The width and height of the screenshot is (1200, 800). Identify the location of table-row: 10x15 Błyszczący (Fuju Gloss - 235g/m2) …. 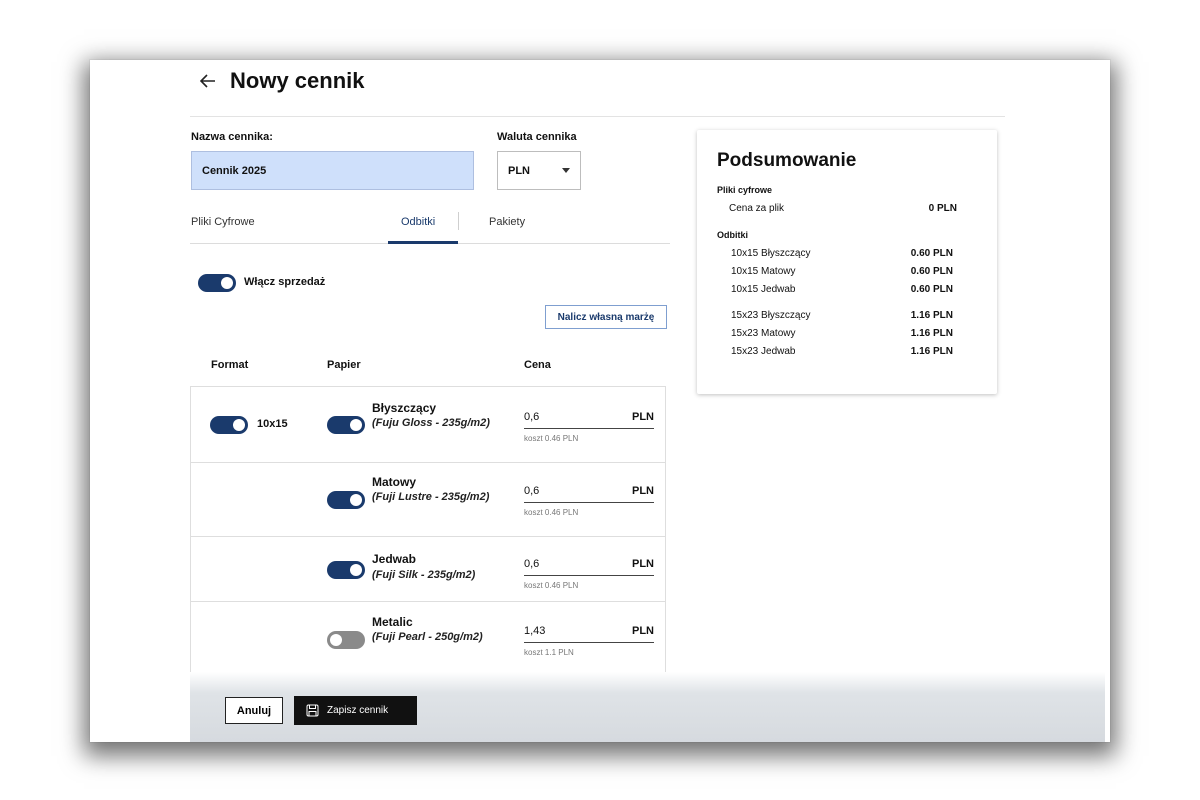
(428, 425).